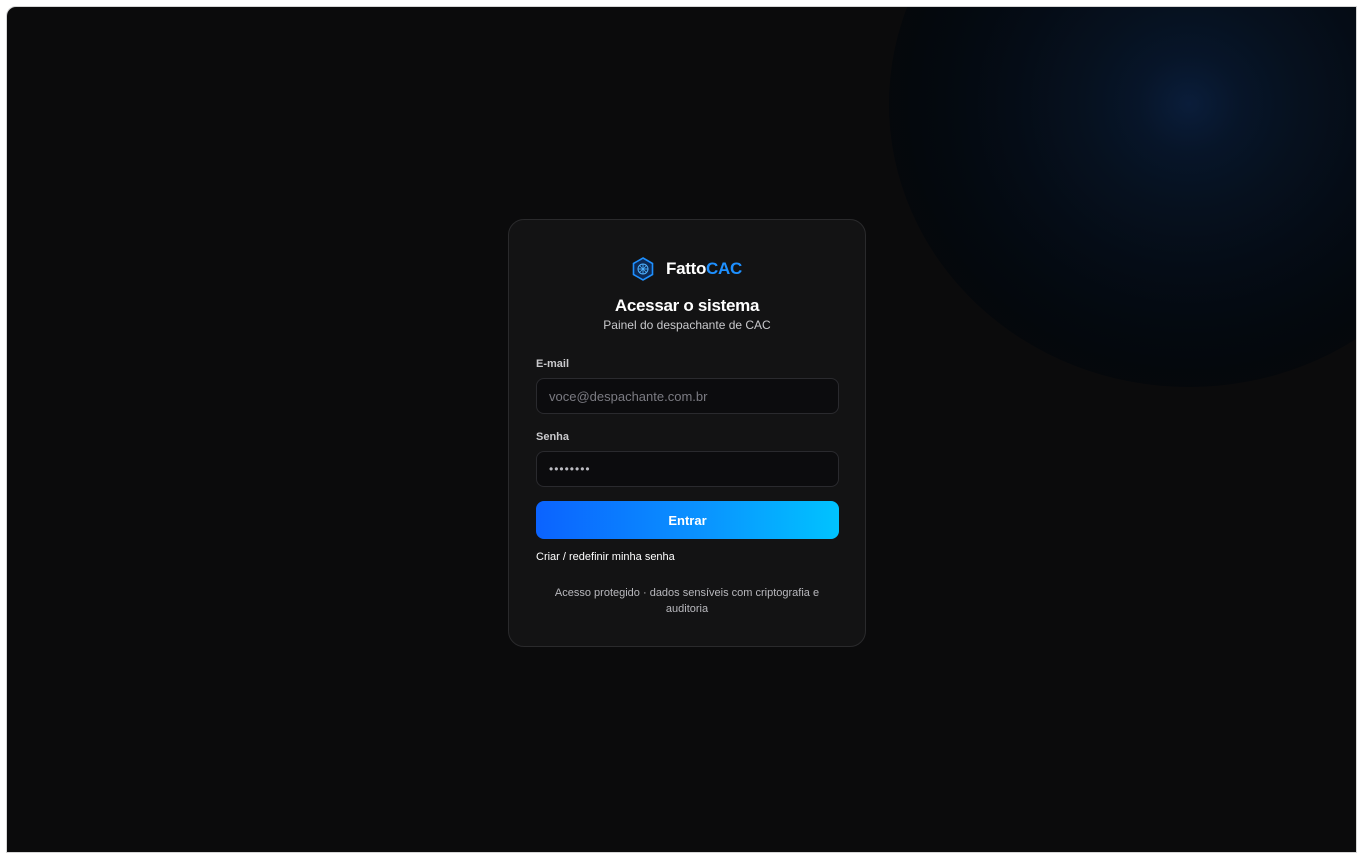 The height and width of the screenshot is (853, 1357). I want to click on hexagon-grid-icon, so click(643, 269).